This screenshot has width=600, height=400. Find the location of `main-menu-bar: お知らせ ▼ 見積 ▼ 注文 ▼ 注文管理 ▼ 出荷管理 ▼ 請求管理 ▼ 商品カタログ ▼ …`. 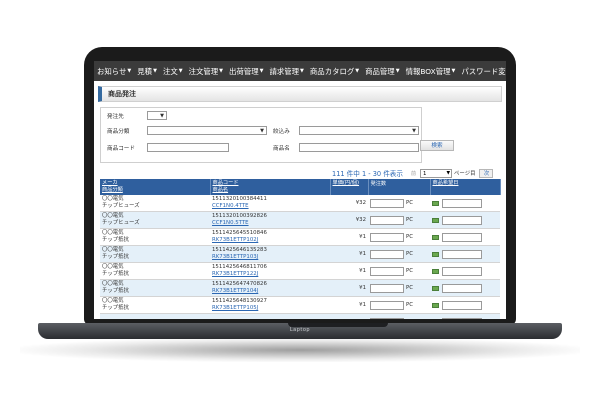

main-menu-bar: お知らせ ▼ 見積 ▼ 注文 ▼ 注文管理 ▼ 出荷管理 ▼ 請求管理 ▼ 商品カタログ ▼ … is located at coordinates (300, 71).